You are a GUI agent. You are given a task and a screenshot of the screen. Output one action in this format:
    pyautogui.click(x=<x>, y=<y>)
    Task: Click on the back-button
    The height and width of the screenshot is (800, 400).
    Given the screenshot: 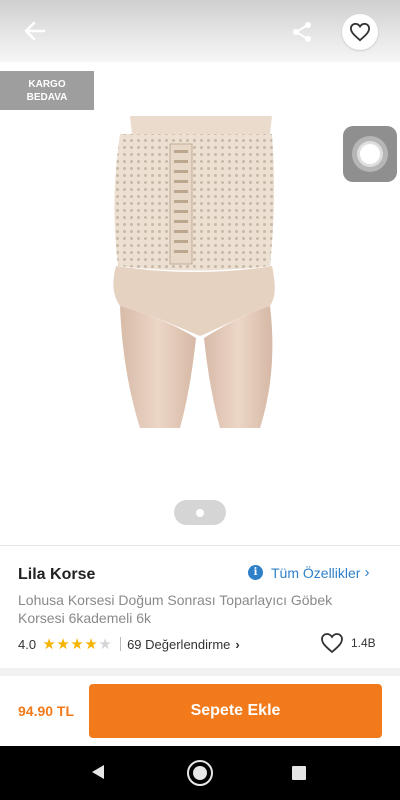 What is the action you would take?
    pyautogui.click(x=35, y=31)
    